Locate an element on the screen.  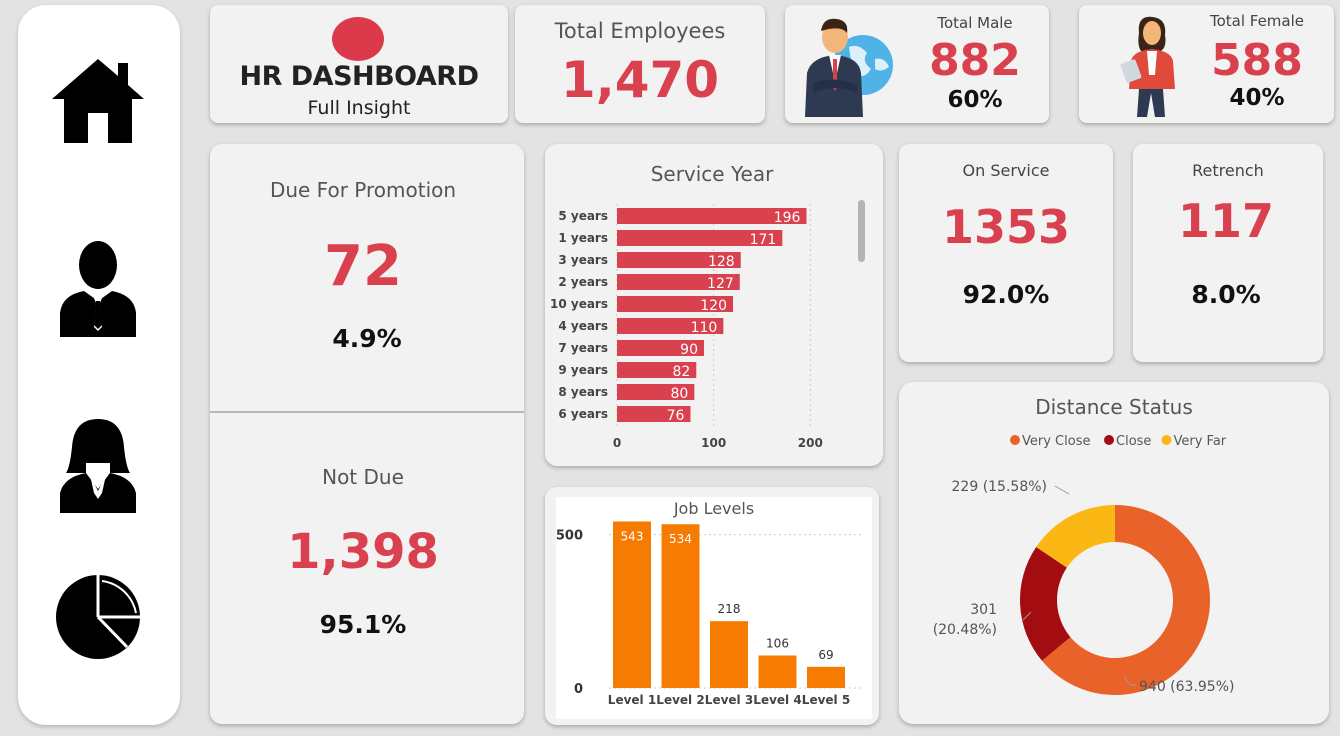
total-male-label: Total Male is located at coordinates (975, 23).